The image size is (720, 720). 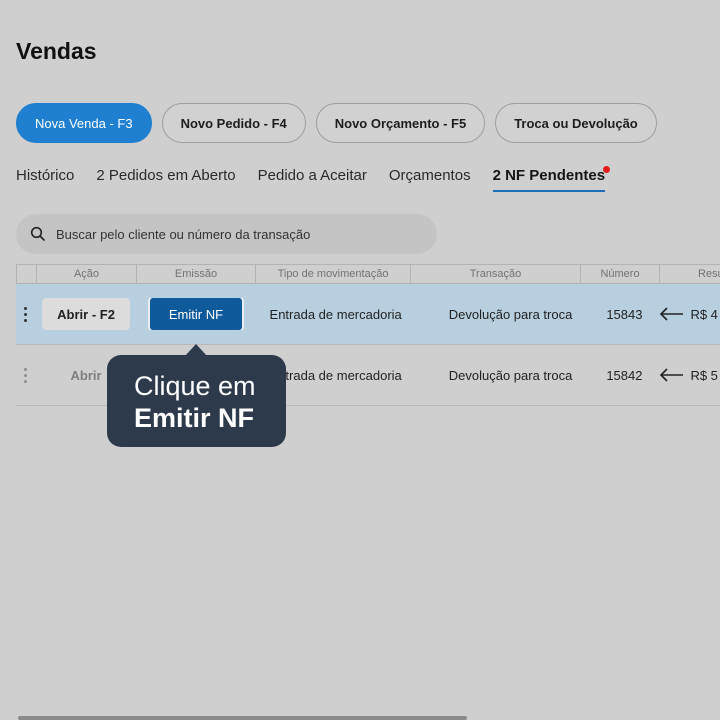 I want to click on open-button: Abrir - F2, so click(x=86, y=314).